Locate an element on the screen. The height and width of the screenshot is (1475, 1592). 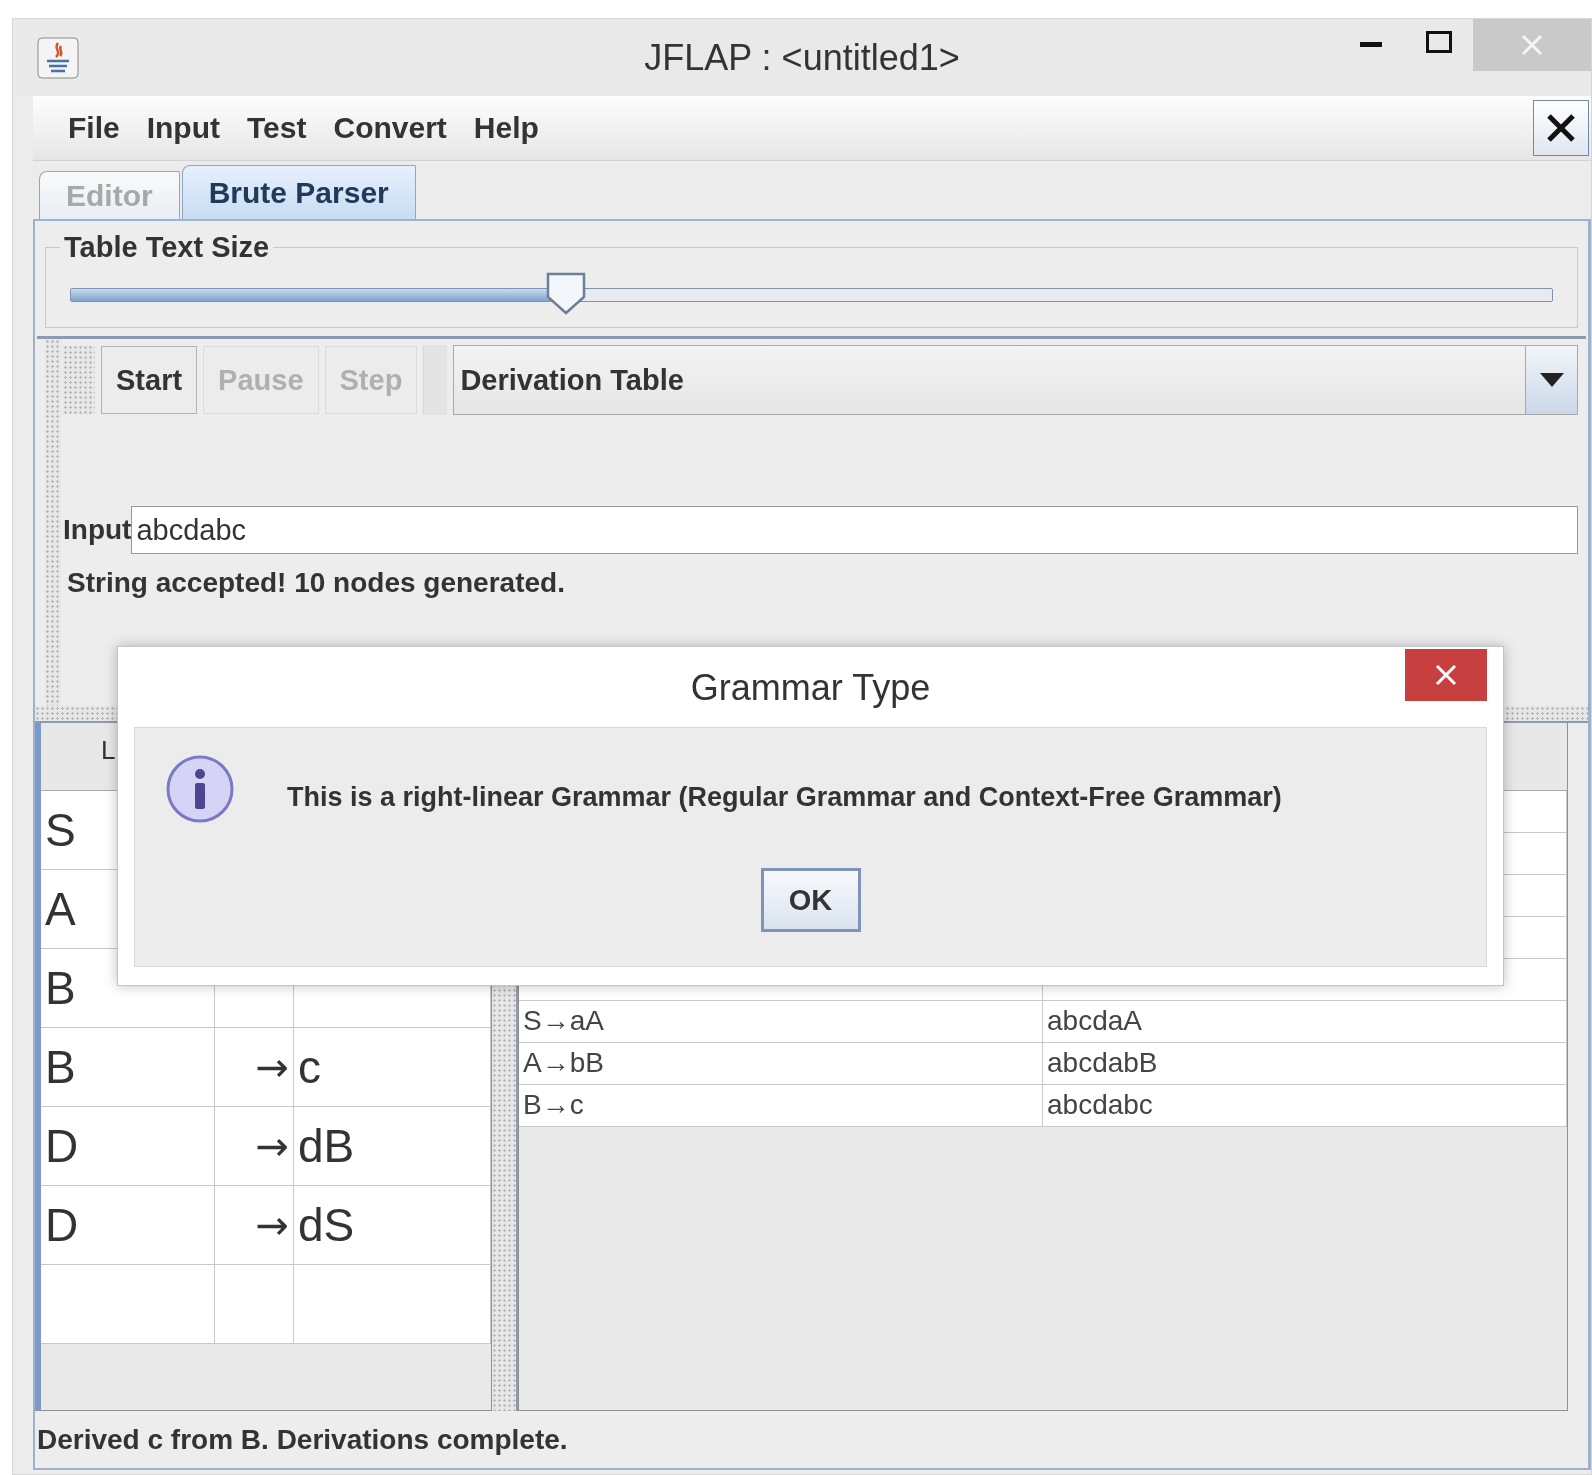
table-cell: dB is located at coordinates (392, 1146).